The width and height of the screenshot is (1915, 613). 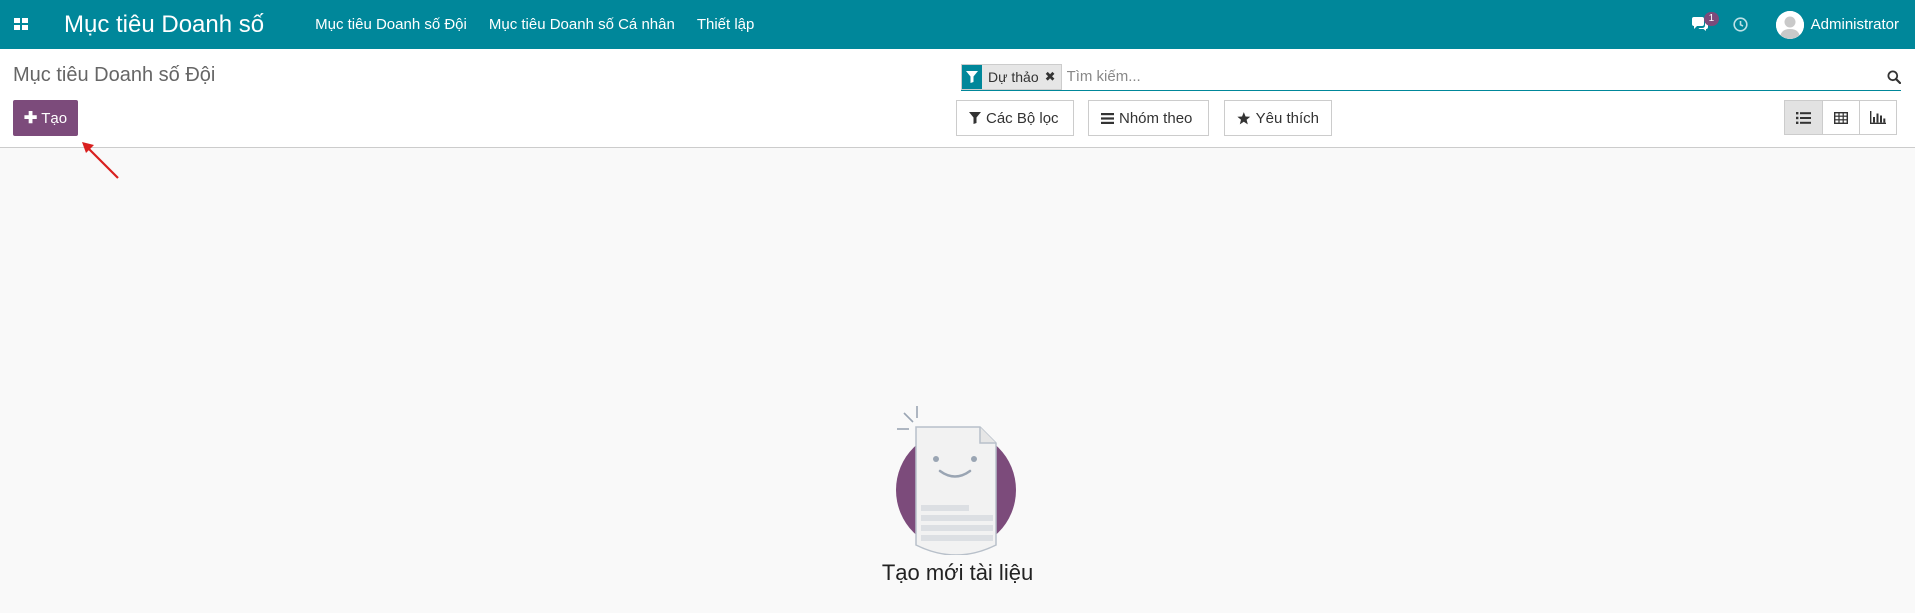 I want to click on pivot-view-button, so click(x=1840, y=117).